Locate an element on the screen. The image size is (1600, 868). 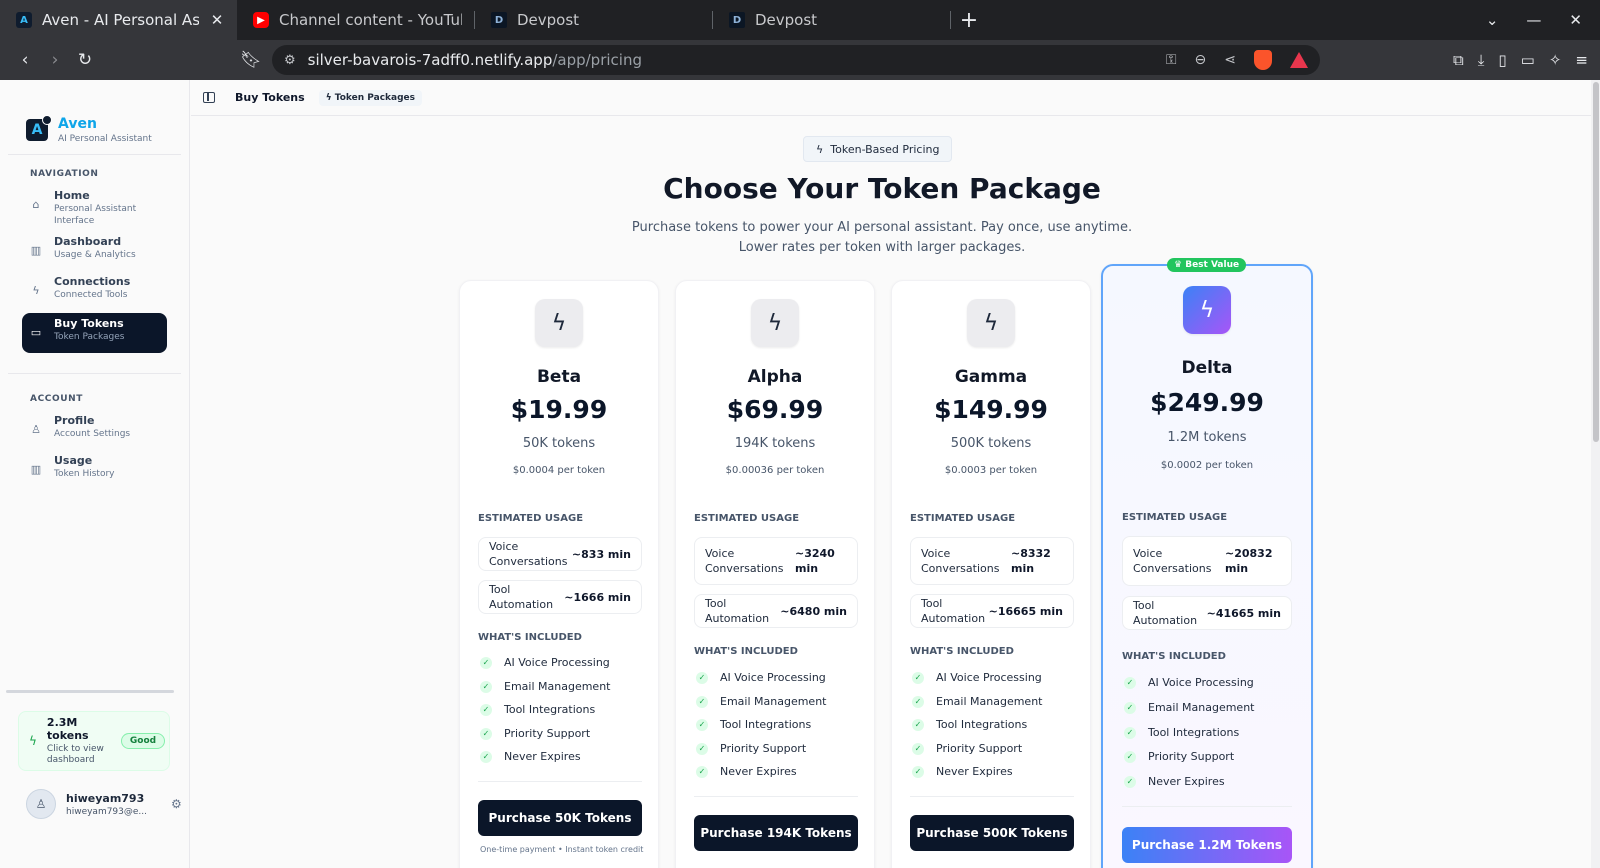
back-icon: ‹ is located at coordinates (25, 60).